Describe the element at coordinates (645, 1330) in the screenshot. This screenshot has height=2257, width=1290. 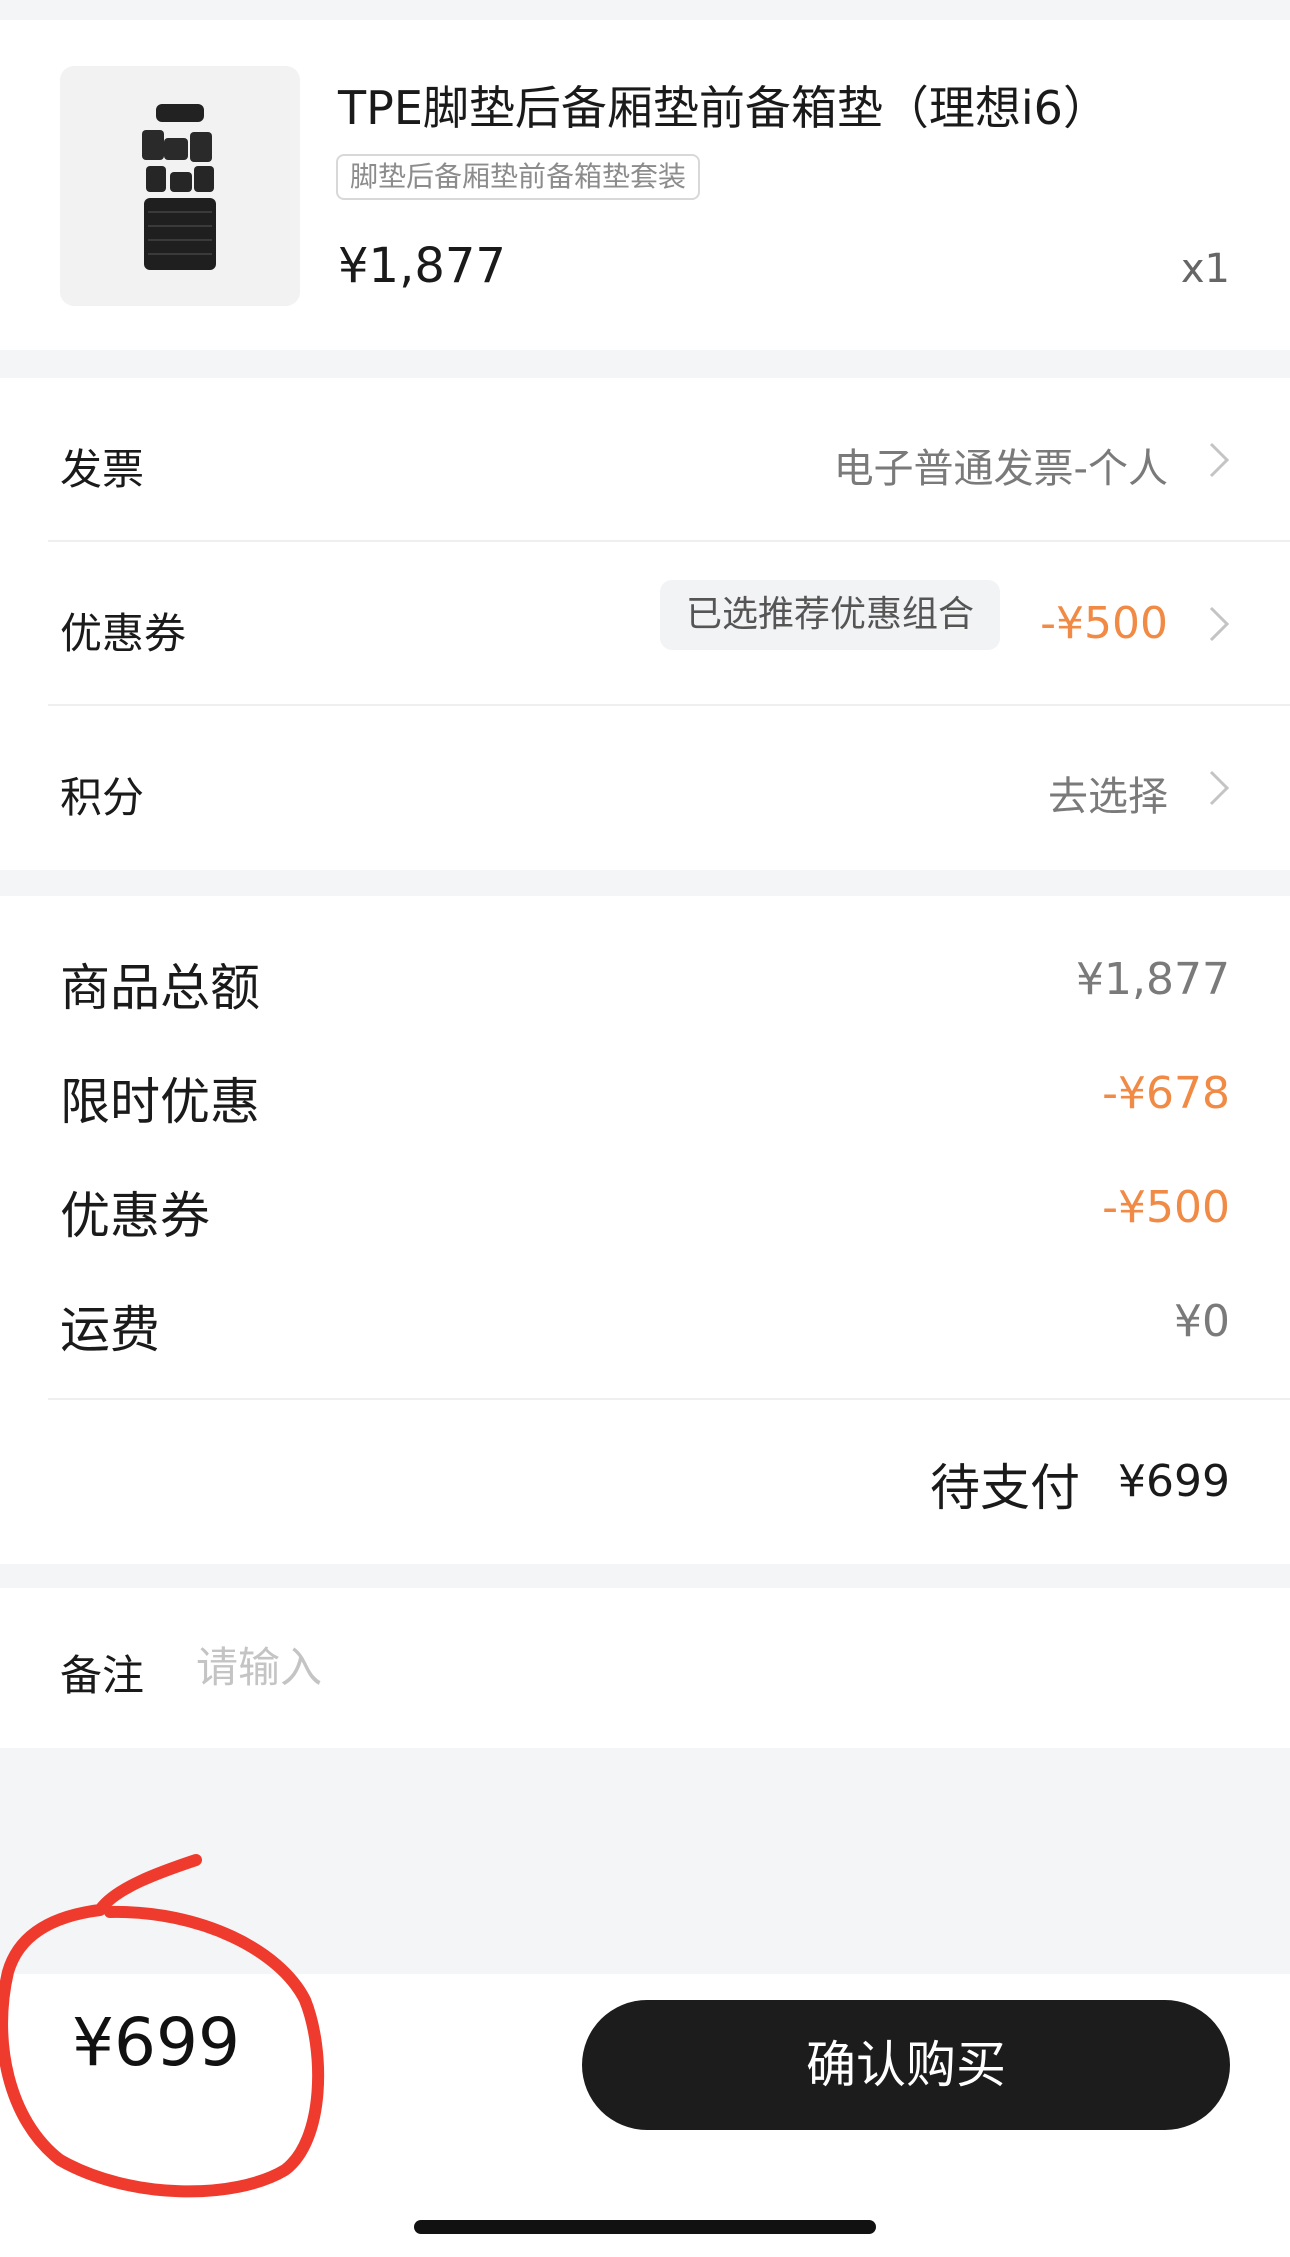
I see `summary-row-shipping: 运费 ¥0` at that location.